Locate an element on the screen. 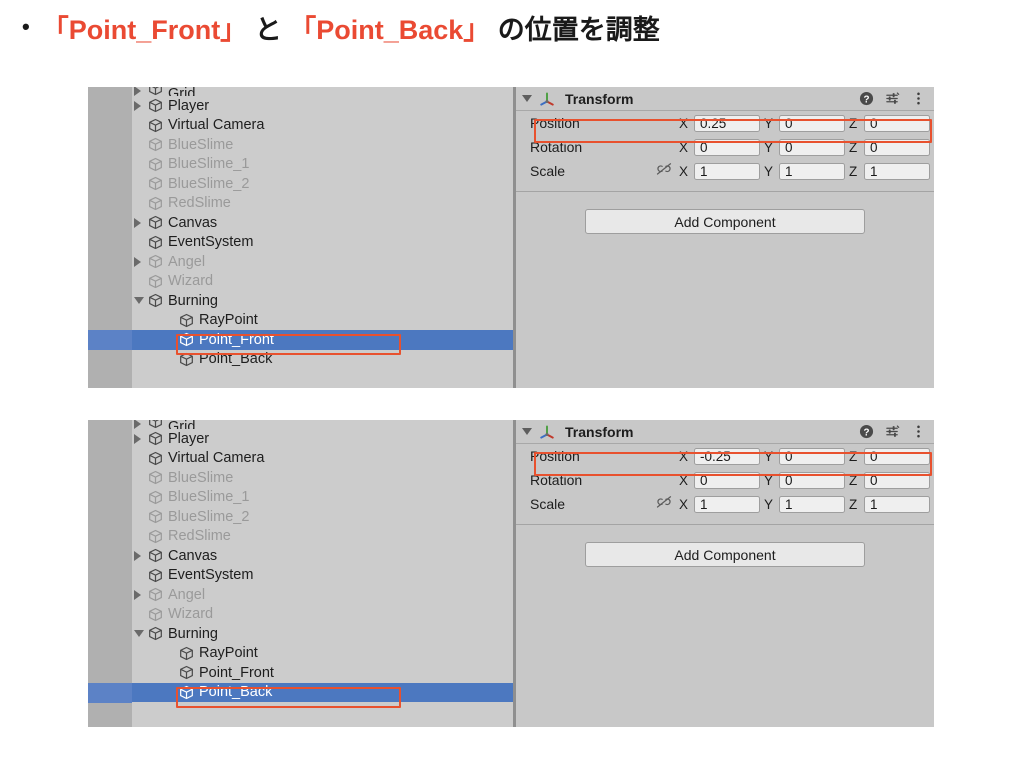 This screenshot has width=1024, height=768. hierarchy-row-label: Point_Front is located at coordinates (236, 339).